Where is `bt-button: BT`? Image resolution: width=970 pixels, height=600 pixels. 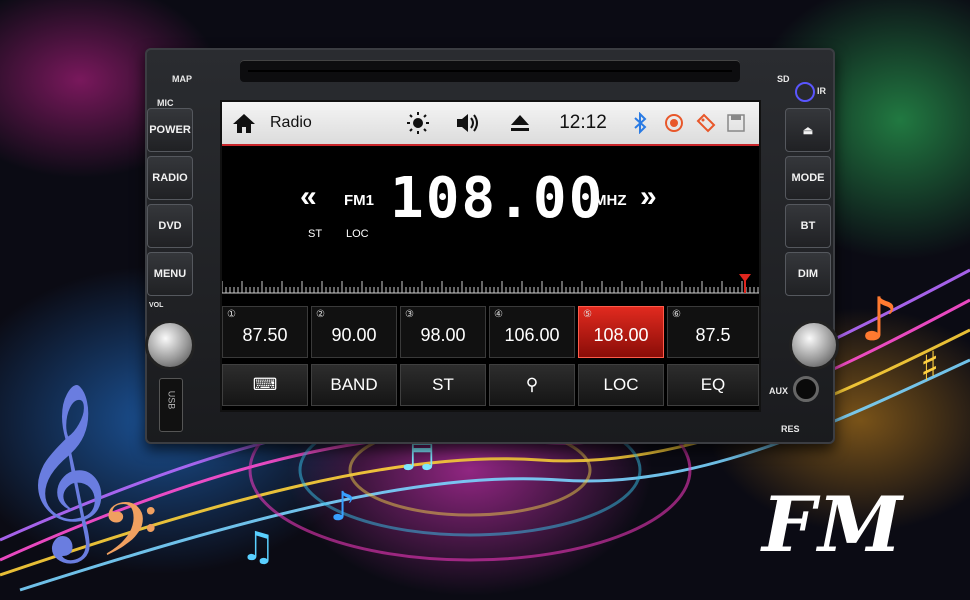
bt-button: BT is located at coordinates (808, 226).